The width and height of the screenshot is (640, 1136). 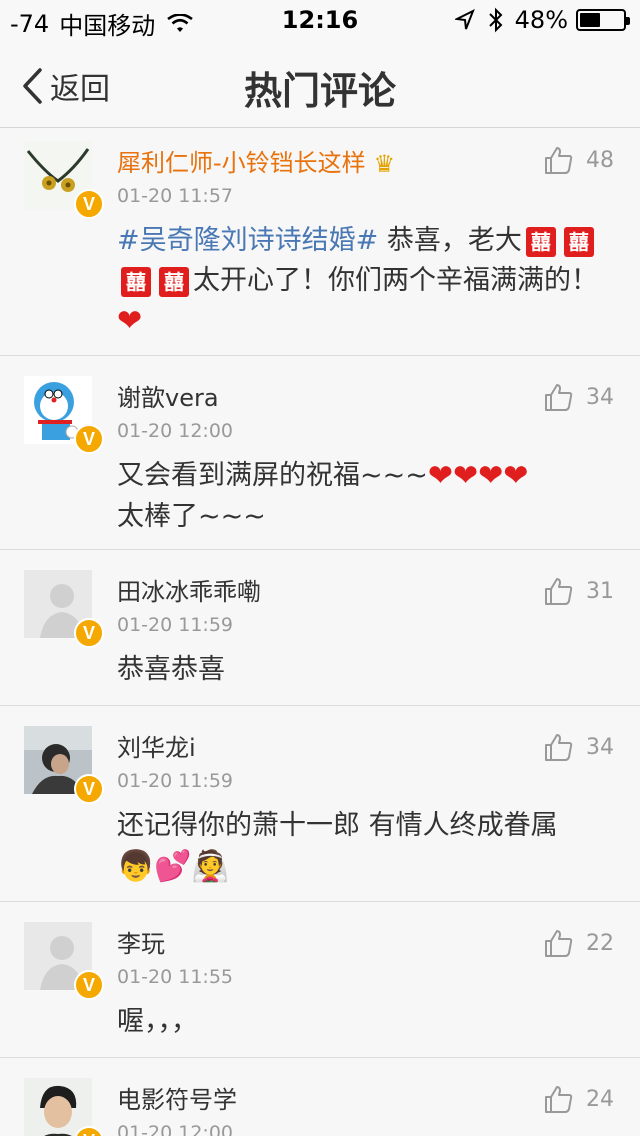 I want to click on username: 犀利仁师-小铃铛长这样 ♛, so click(x=256, y=160).